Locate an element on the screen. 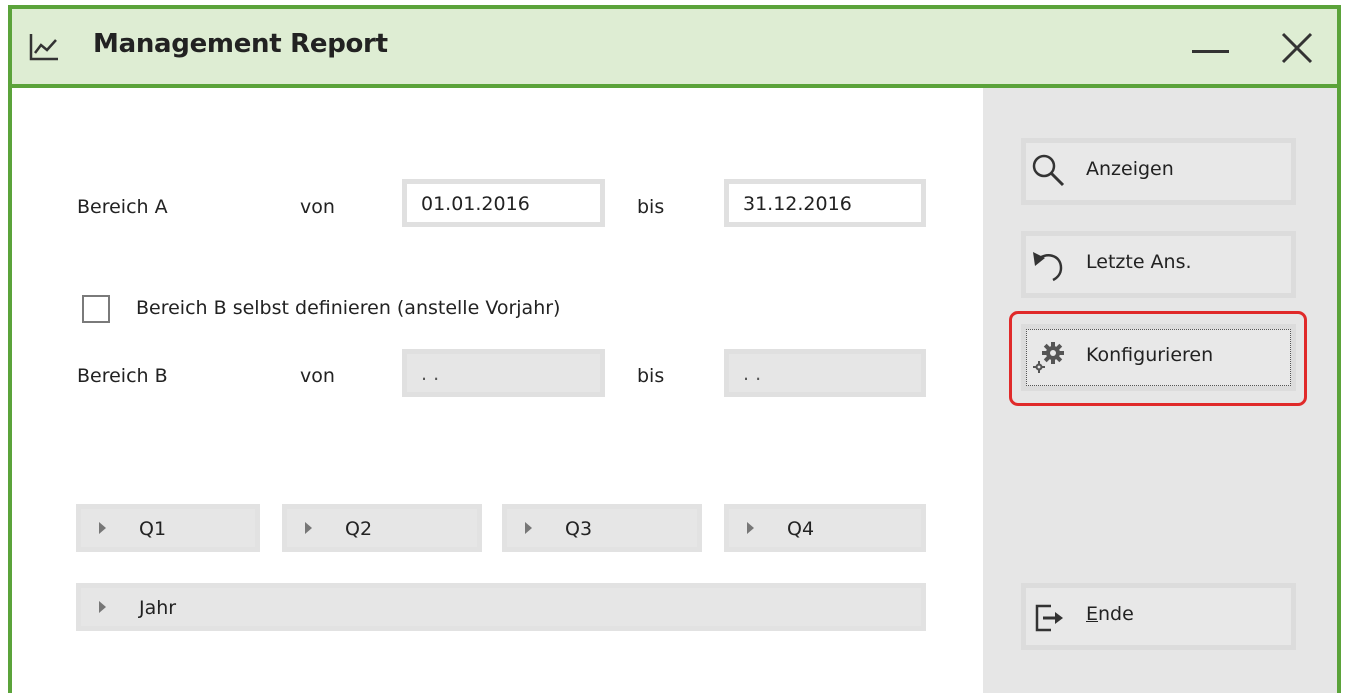 Image resolution: width=1349 pixels, height=693 pixels. configure-button-label: Konfigurieren is located at coordinates (1150, 355).